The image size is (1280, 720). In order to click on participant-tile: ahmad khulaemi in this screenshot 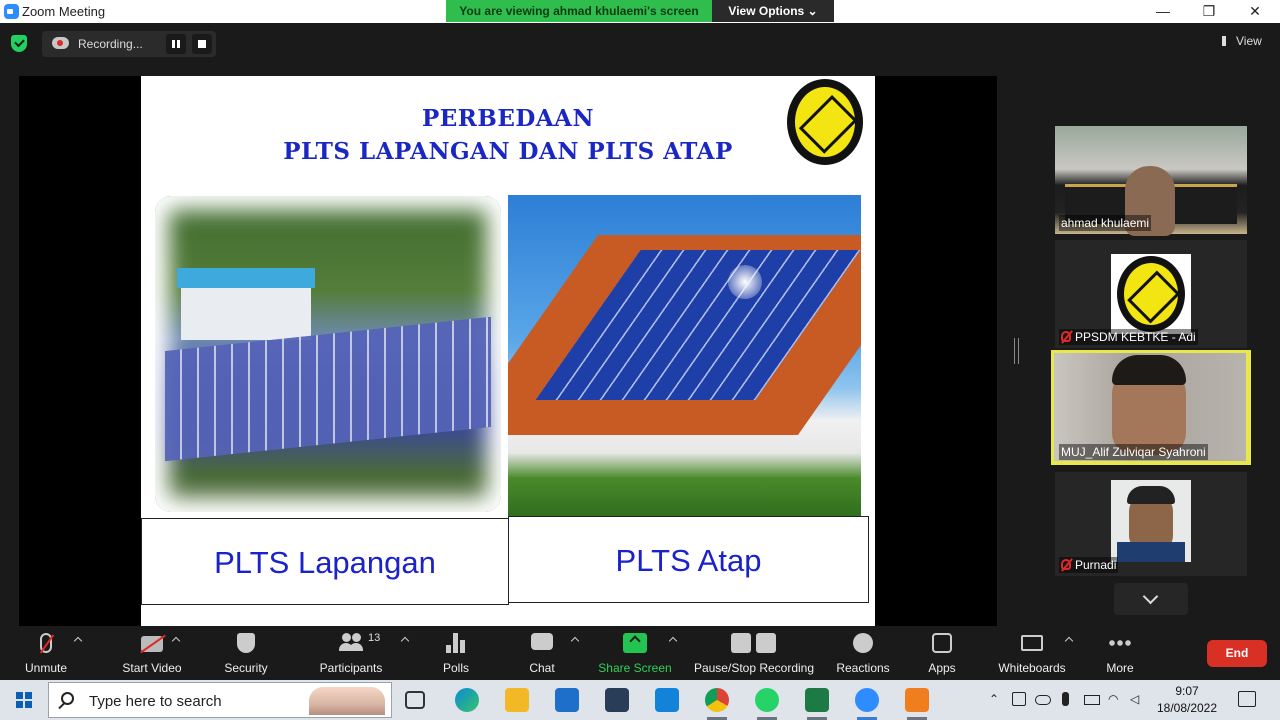, I will do `click(1151, 181)`.